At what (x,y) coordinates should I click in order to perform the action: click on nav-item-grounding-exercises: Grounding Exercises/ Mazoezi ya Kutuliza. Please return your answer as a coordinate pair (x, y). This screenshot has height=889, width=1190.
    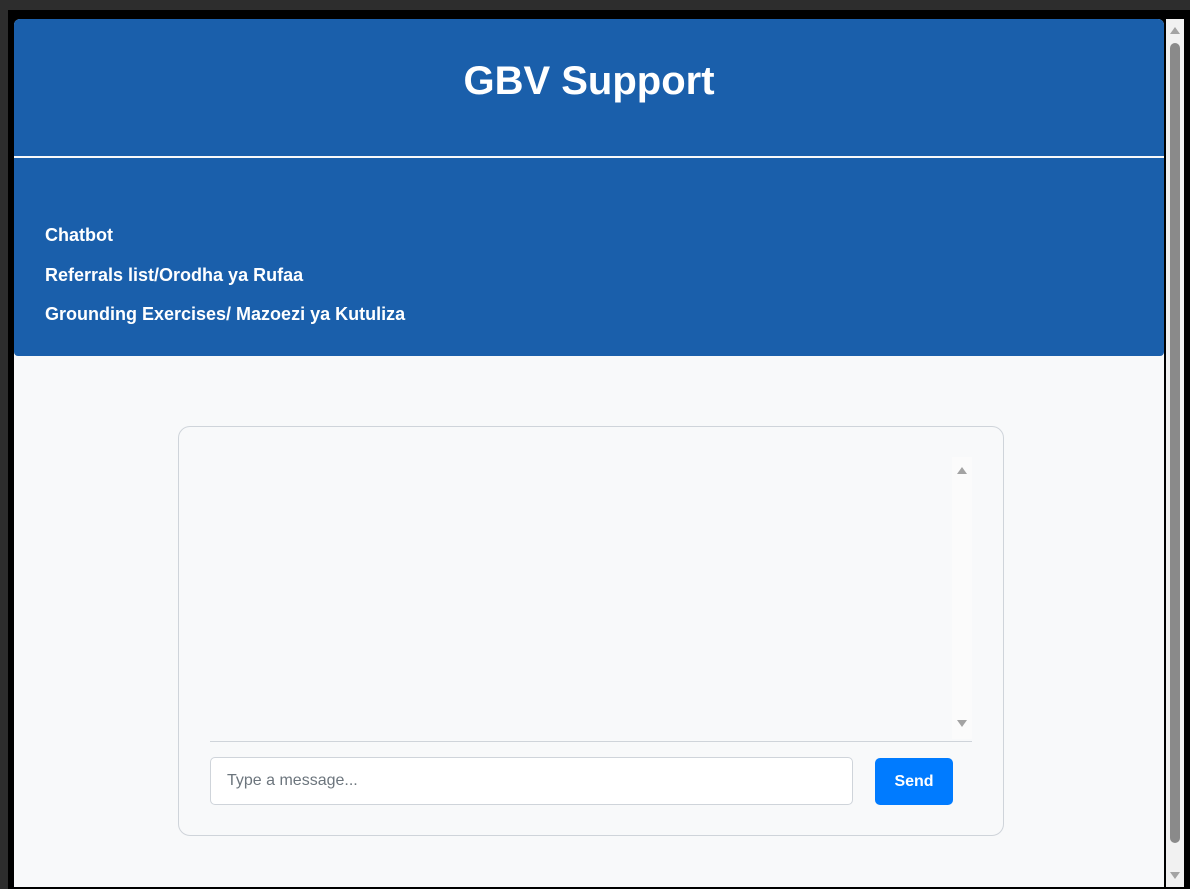
    Looking at the image, I should click on (225, 314).